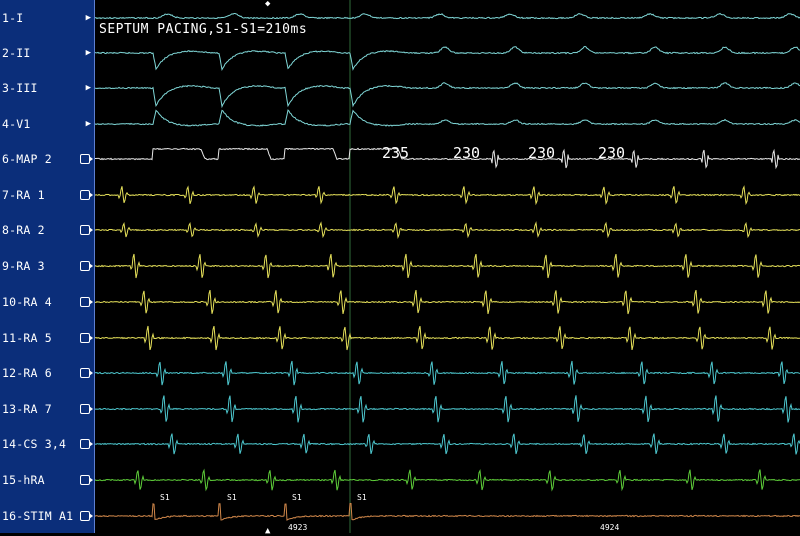 This screenshot has height=536, width=800. I want to click on channel-row: 11-RA 5, so click(47, 338).